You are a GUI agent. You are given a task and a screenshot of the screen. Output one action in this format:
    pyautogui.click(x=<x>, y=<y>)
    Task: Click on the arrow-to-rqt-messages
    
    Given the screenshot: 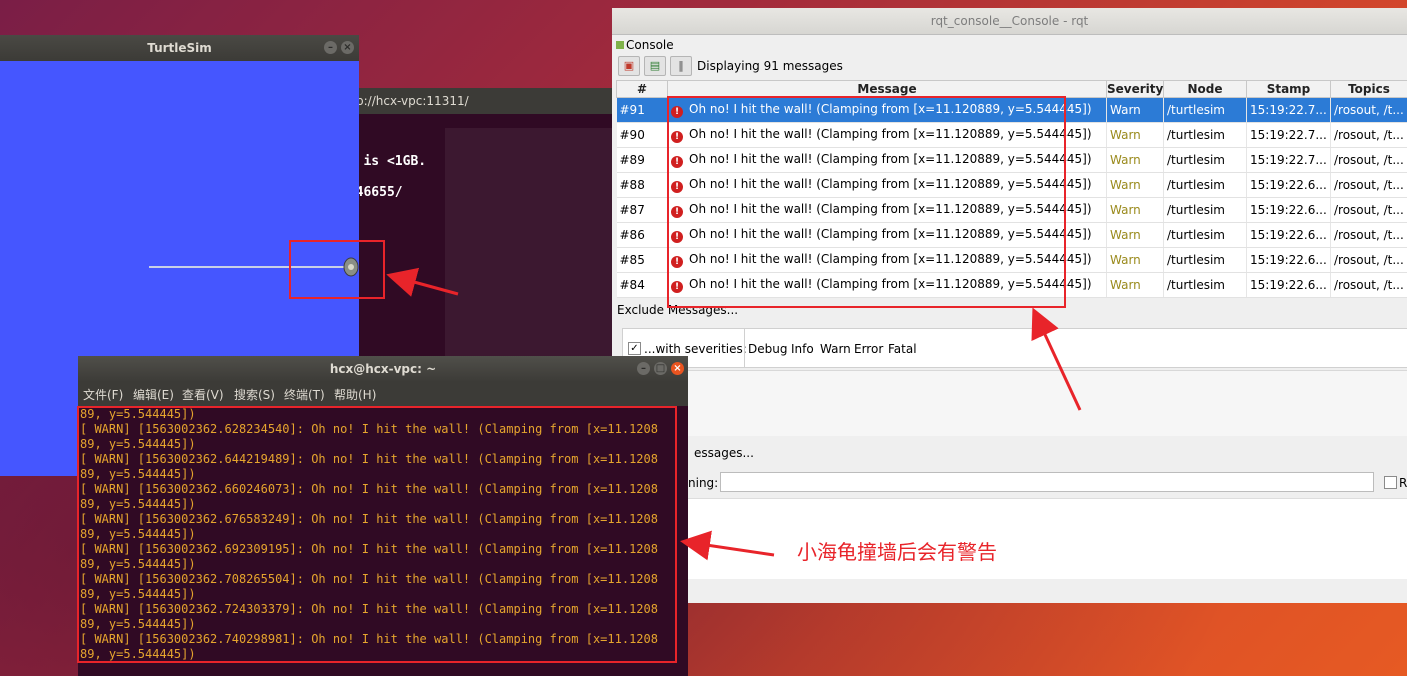 What is the action you would take?
    pyautogui.click(x=1056, y=359)
    